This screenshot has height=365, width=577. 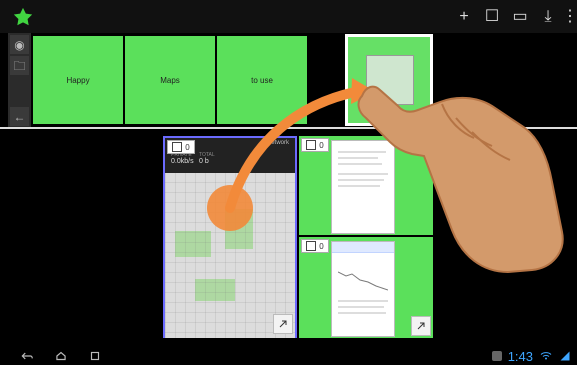 I want to click on mini-map-thumbnail, so click(x=390, y=80).